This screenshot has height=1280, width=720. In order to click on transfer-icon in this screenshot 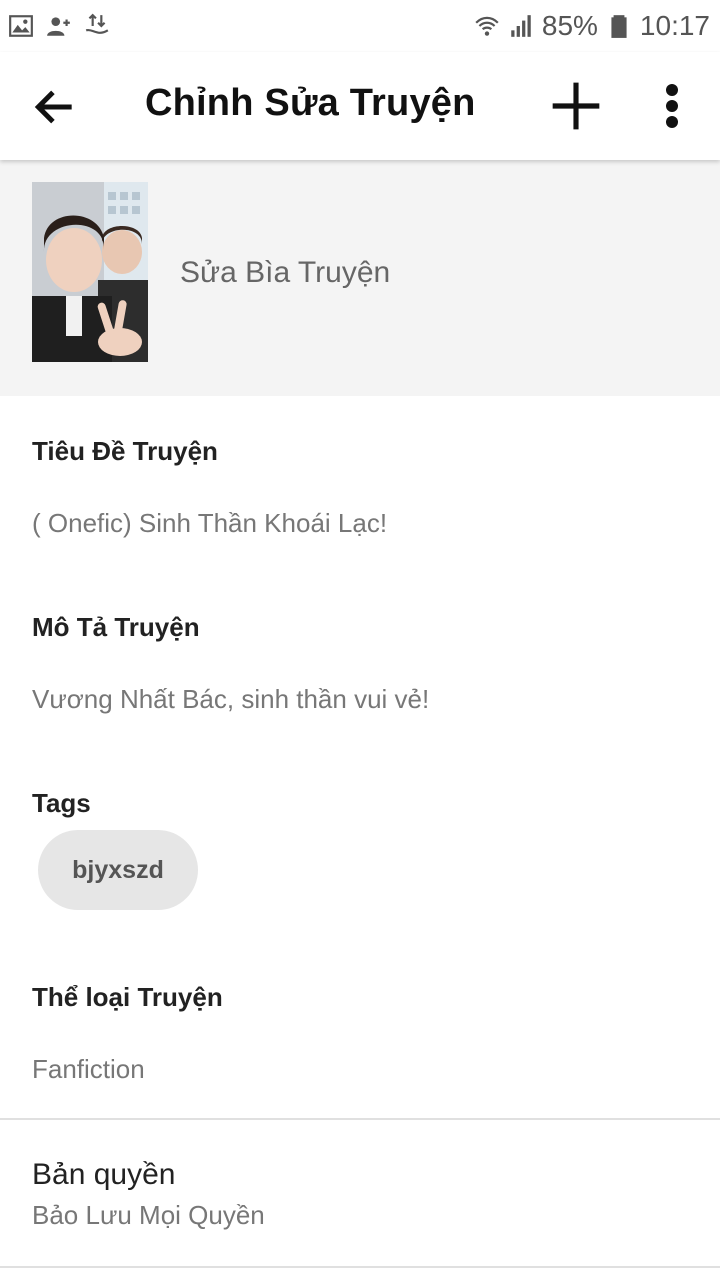, I will do `click(97, 23)`.